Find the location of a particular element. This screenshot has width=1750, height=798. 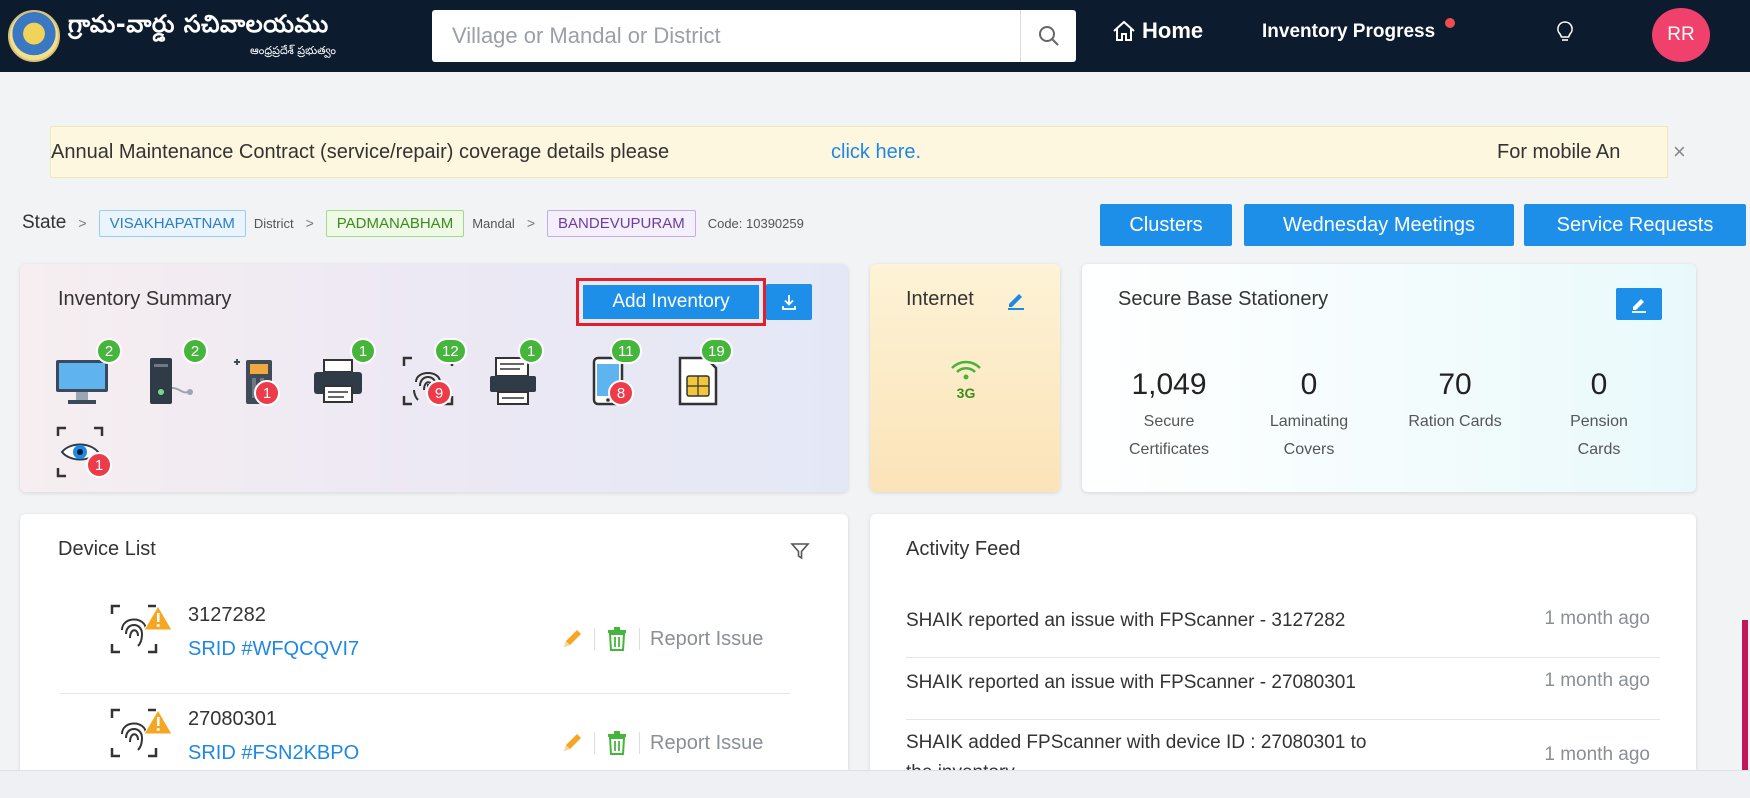

home-icon is located at coordinates (1124, 30).